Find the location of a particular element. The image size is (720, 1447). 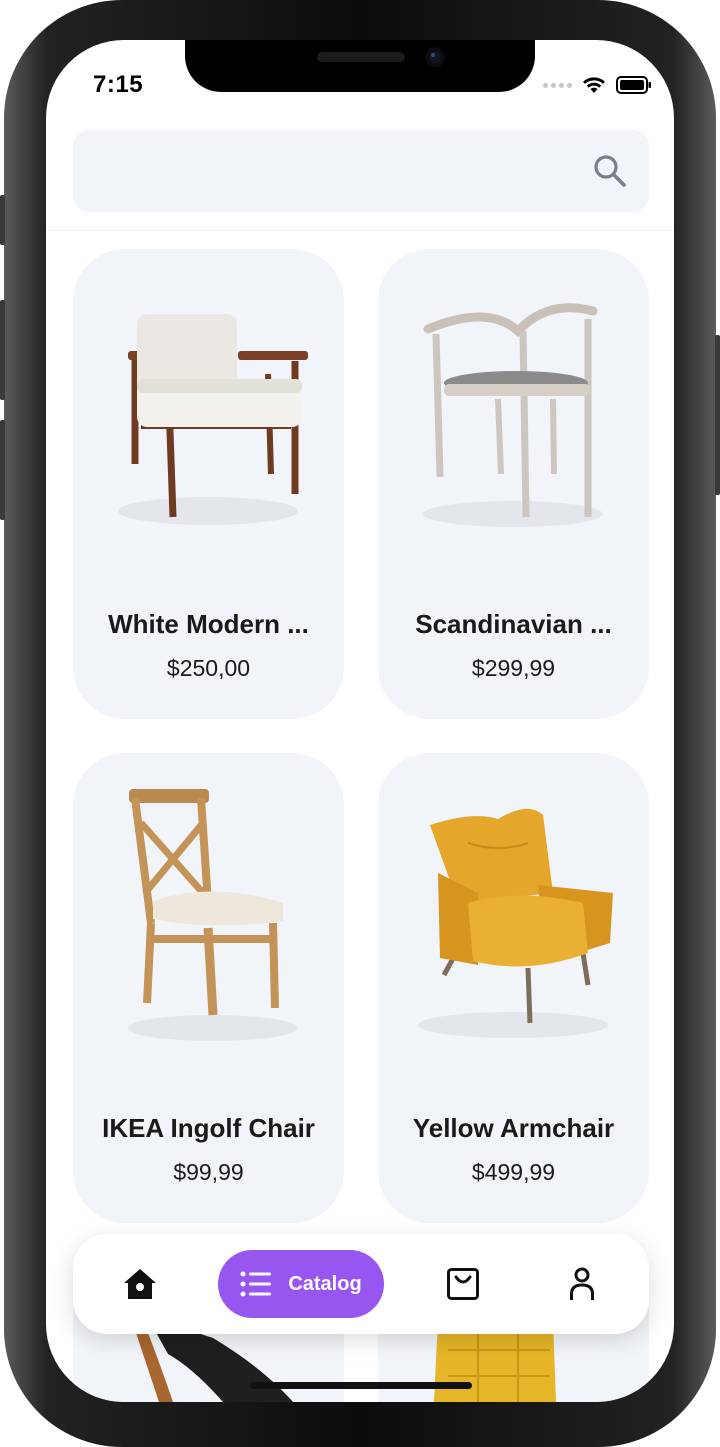

wifi-icon is located at coordinates (594, 85).